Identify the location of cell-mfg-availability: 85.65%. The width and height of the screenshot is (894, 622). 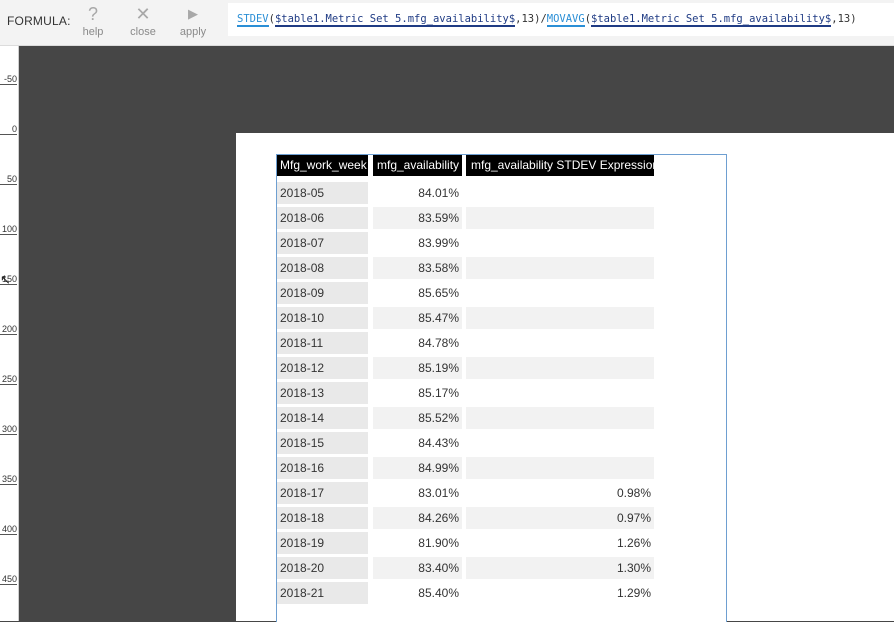
(438, 293).